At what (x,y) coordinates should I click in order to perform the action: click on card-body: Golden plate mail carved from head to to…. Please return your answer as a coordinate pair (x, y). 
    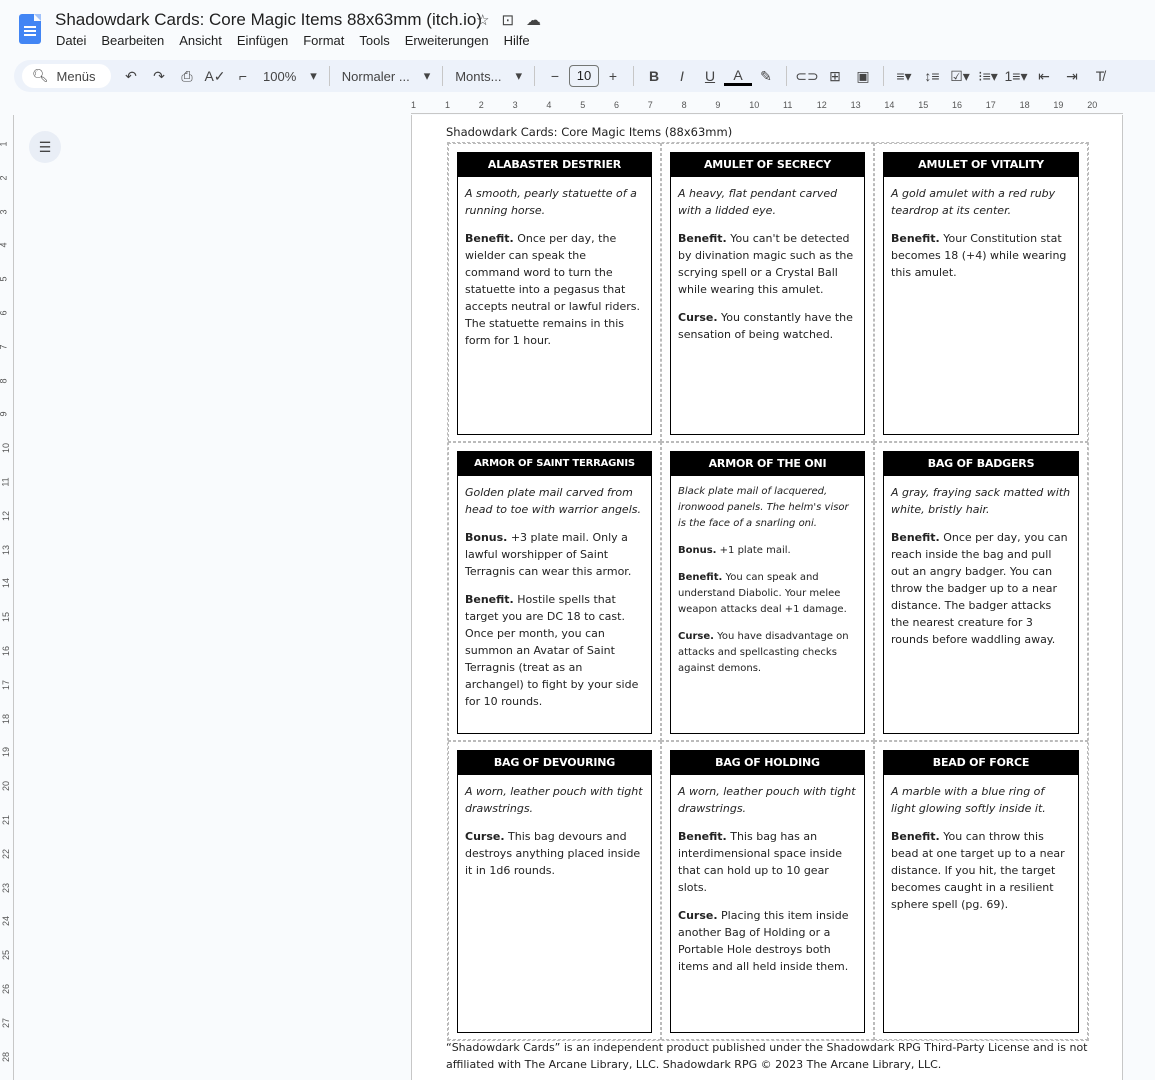
    Looking at the image, I should click on (554, 593).